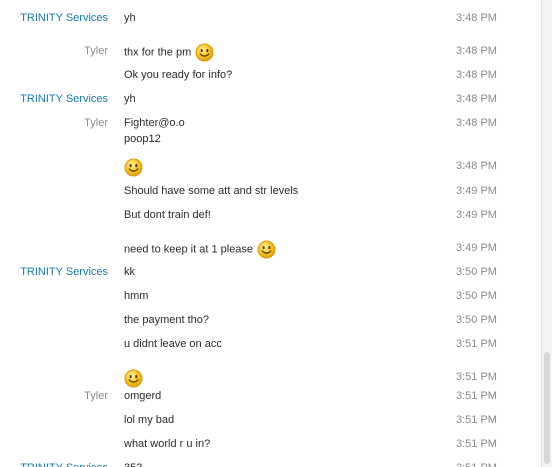 The image size is (552, 467). I want to click on chat-message-row: what world r u in? 3:51 PM, so click(270, 445).